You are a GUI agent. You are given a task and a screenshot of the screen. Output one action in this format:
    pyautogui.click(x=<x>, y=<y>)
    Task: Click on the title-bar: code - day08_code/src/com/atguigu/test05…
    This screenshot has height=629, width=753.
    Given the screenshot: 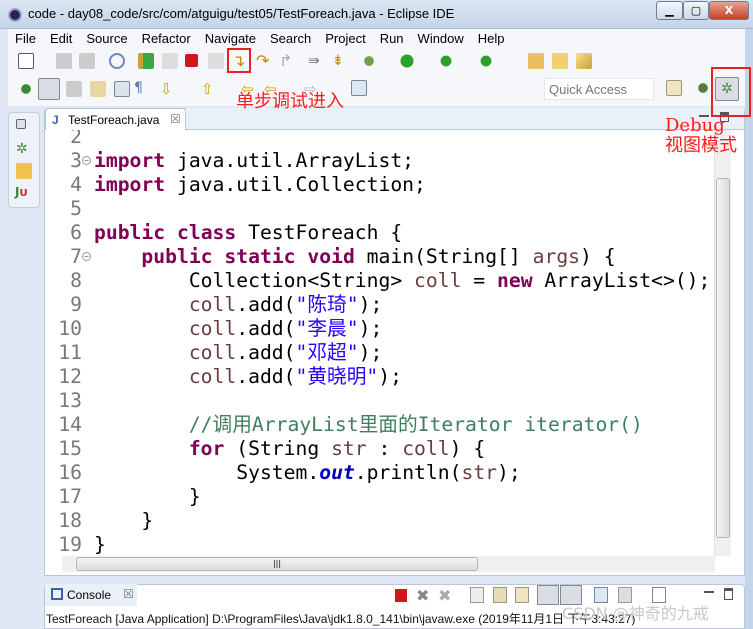 What is the action you would take?
    pyautogui.click(x=376, y=14)
    